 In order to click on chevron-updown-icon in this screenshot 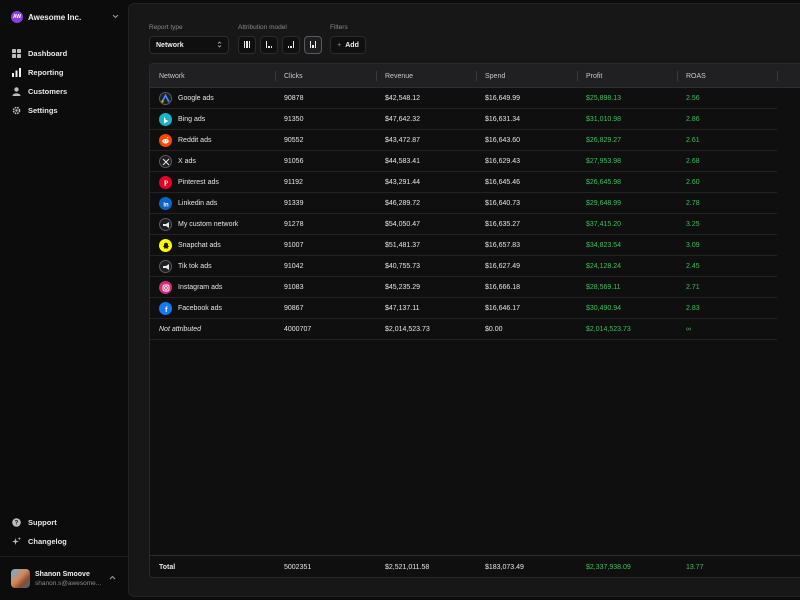, I will do `click(219, 45)`.